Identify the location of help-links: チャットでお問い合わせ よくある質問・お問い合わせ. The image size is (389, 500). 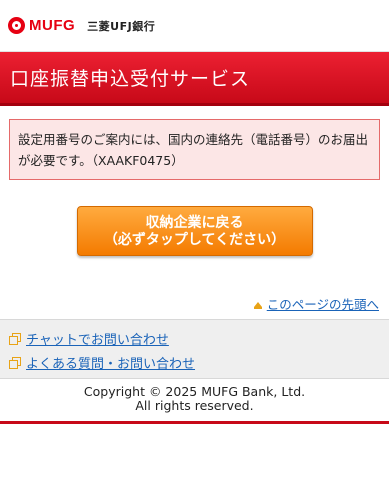
(194, 349).